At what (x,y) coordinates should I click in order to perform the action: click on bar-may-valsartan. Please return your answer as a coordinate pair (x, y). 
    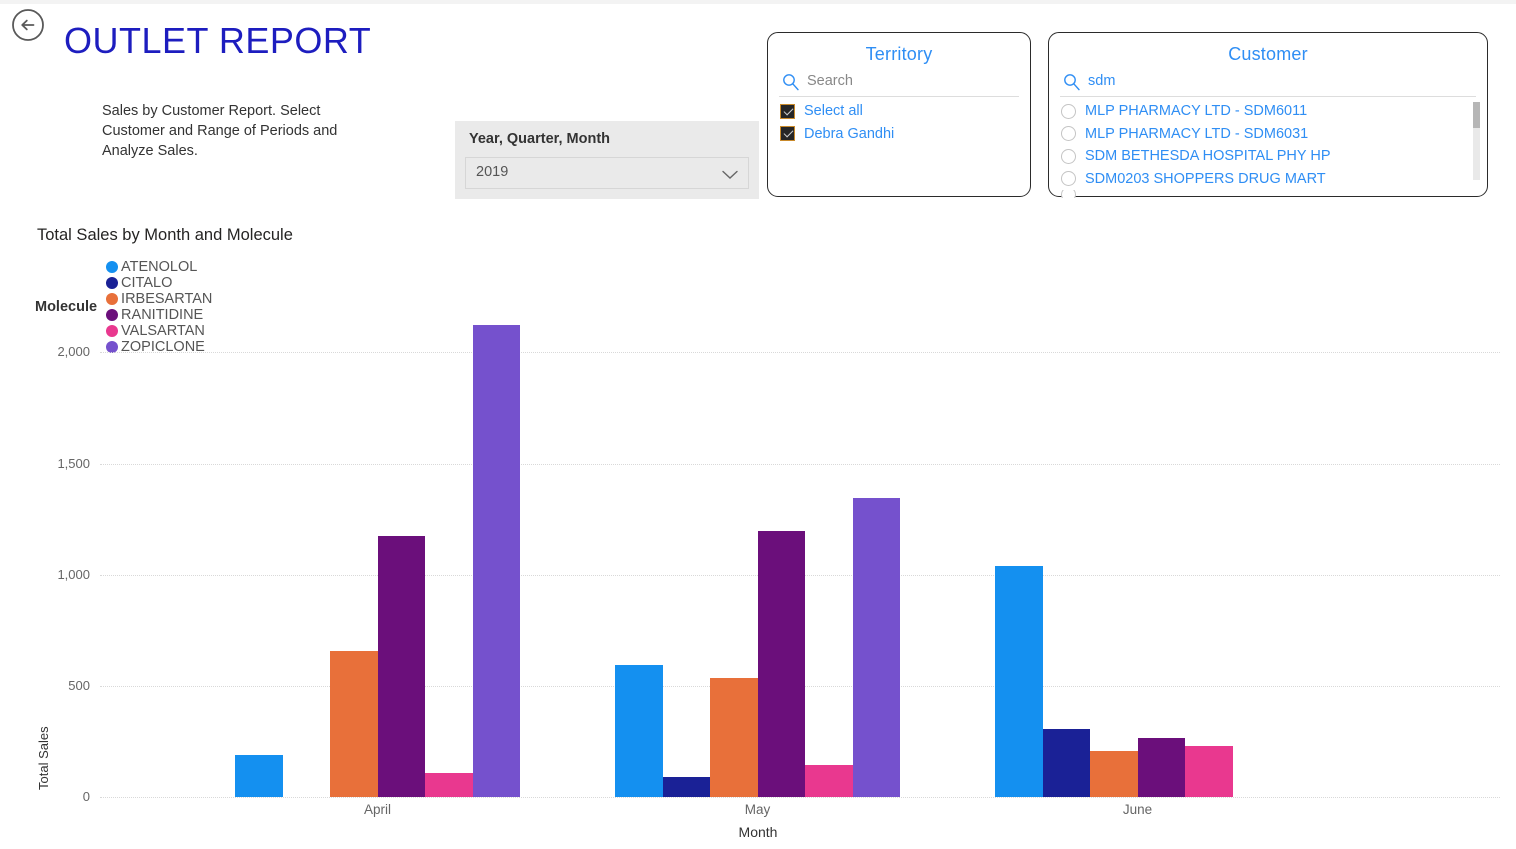
    Looking at the image, I should click on (829, 781).